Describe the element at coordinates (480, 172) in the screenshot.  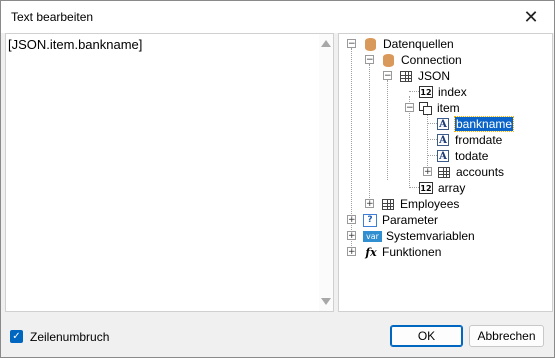
I see `tree-node-label: accounts` at that location.